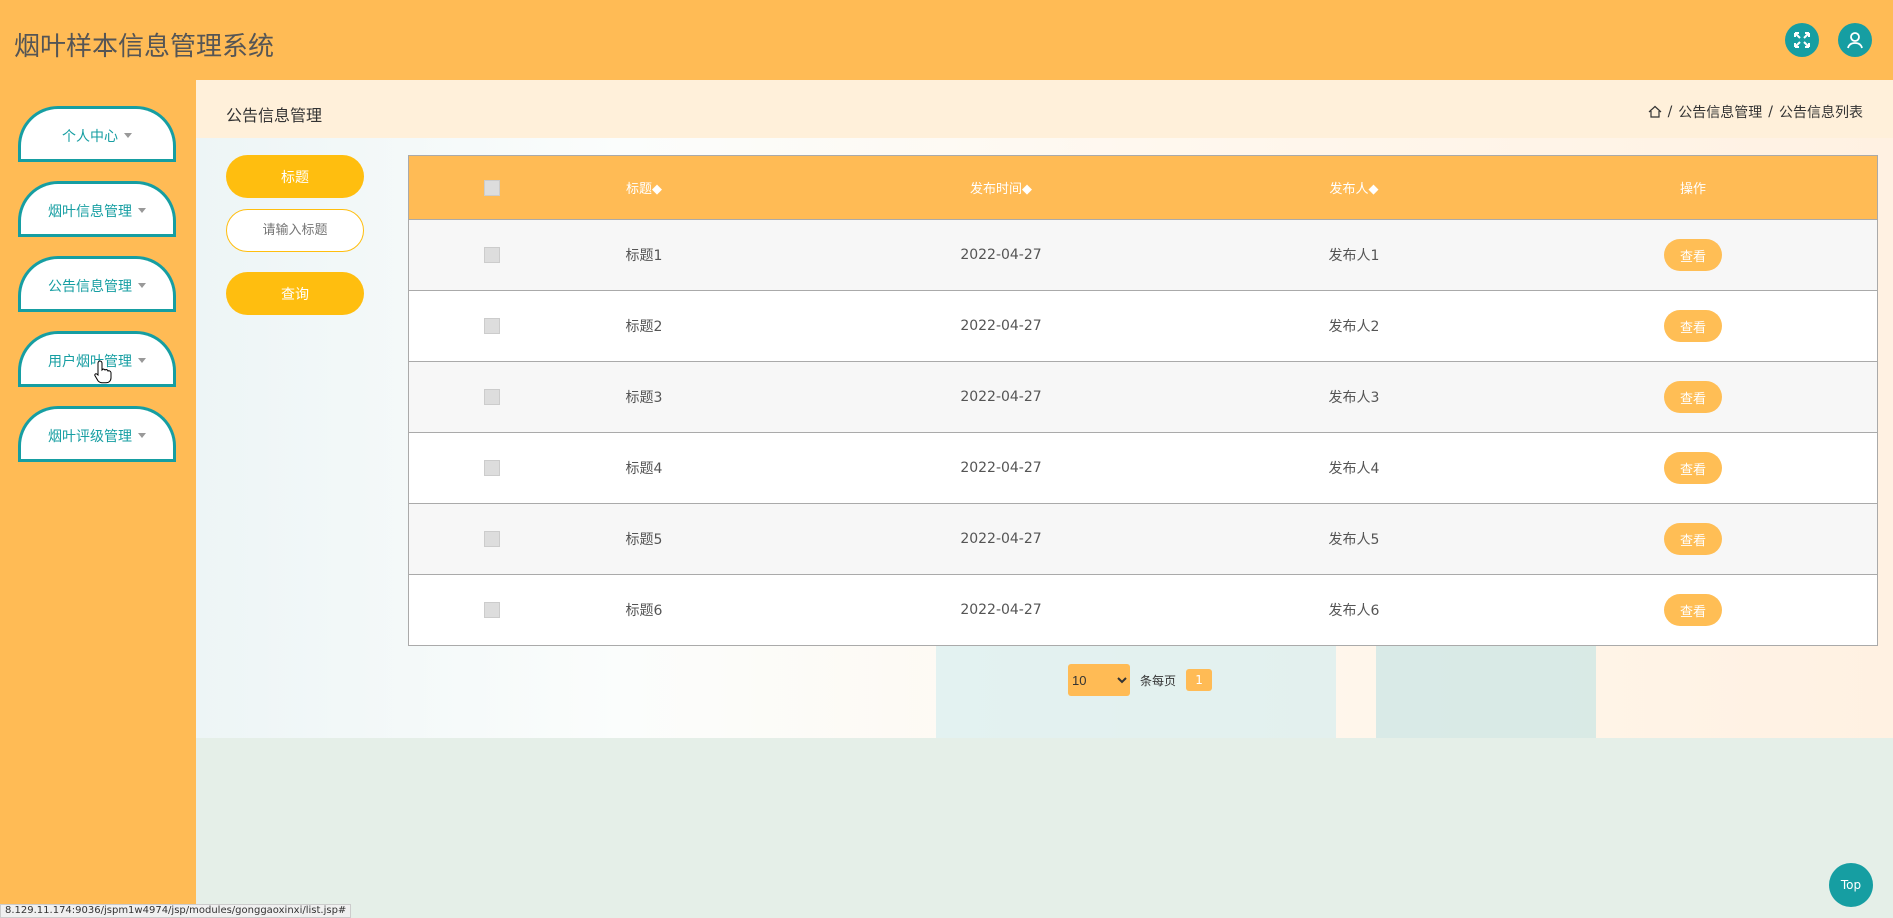 The width and height of the screenshot is (1893, 918). I want to click on cell-publisher: 发布人5, so click(1354, 540).